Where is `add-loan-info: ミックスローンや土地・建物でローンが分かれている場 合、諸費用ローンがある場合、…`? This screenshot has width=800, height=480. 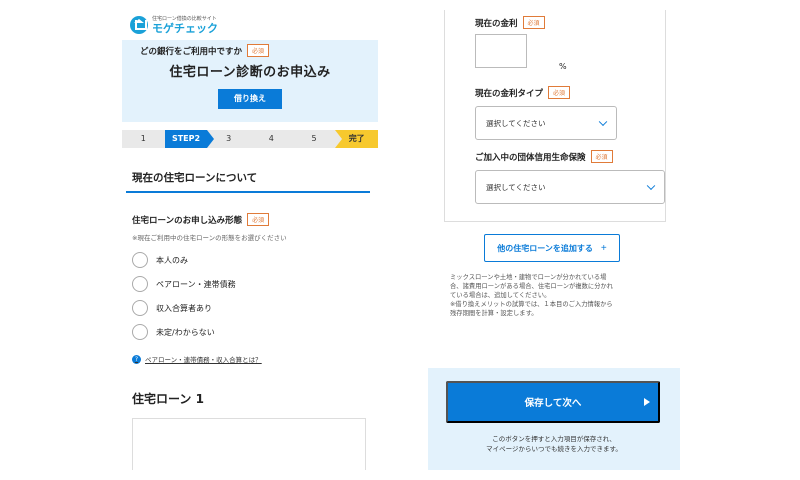 add-loan-info: ミックスローンや土地・建物でローンが分かれている場 合、諸費用ローンがある場合、… is located at coordinates (532, 295).